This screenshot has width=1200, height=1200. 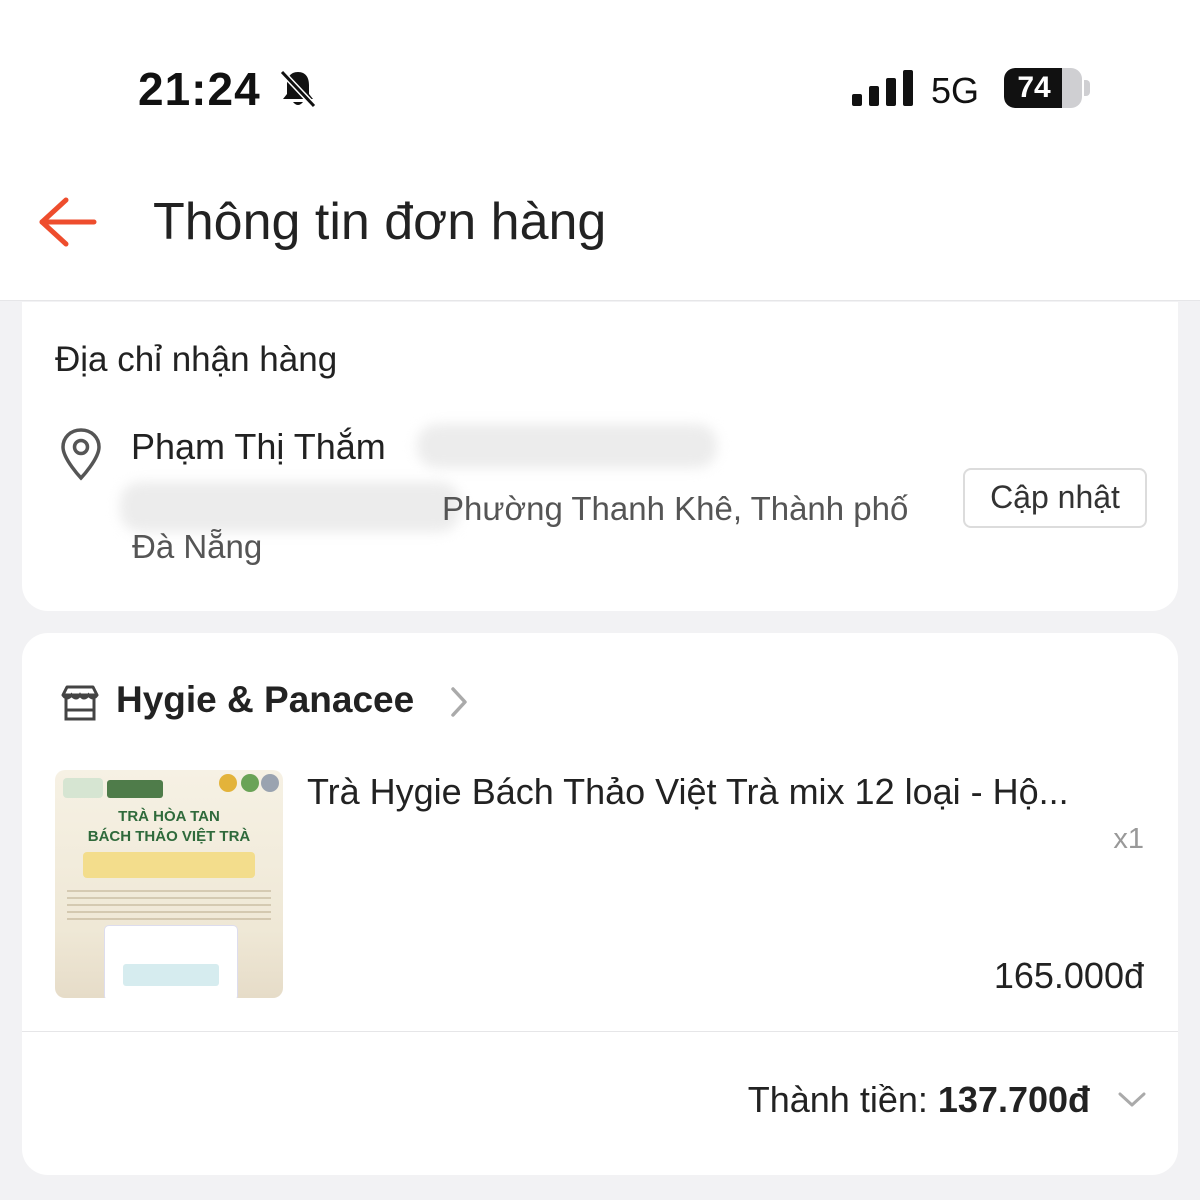 I want to click on chevron-down-icon, so click(x=1132, y=1100).